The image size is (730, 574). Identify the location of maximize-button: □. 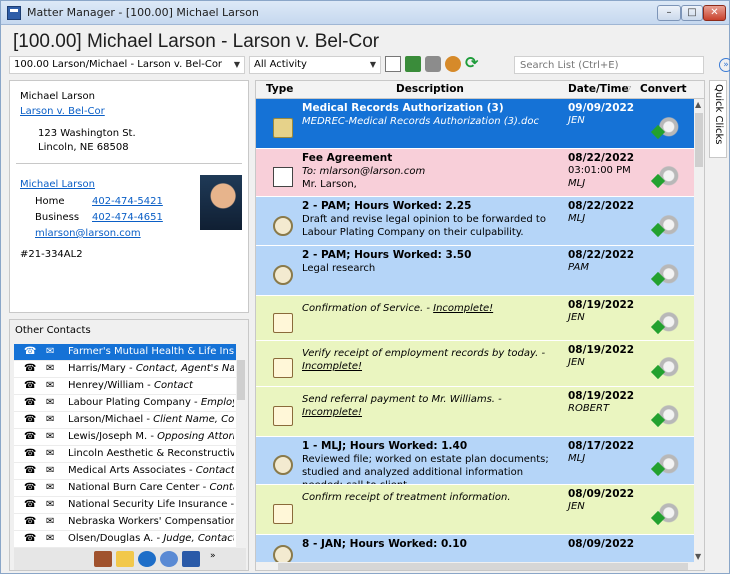
(692, 13).